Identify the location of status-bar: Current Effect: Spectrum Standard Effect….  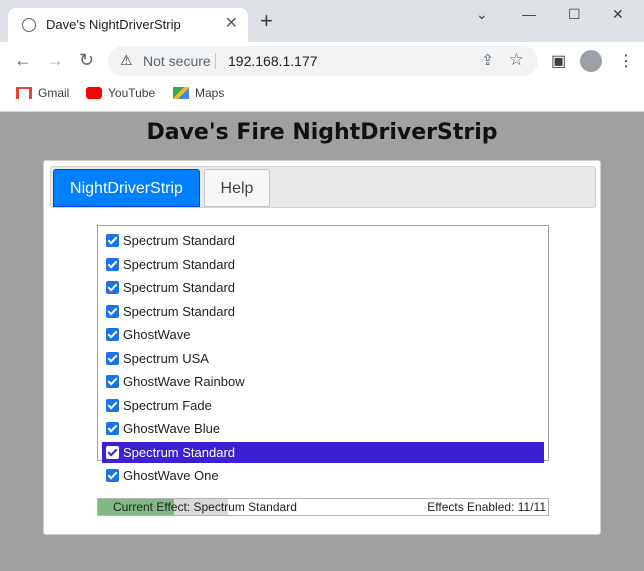
(323, 507).